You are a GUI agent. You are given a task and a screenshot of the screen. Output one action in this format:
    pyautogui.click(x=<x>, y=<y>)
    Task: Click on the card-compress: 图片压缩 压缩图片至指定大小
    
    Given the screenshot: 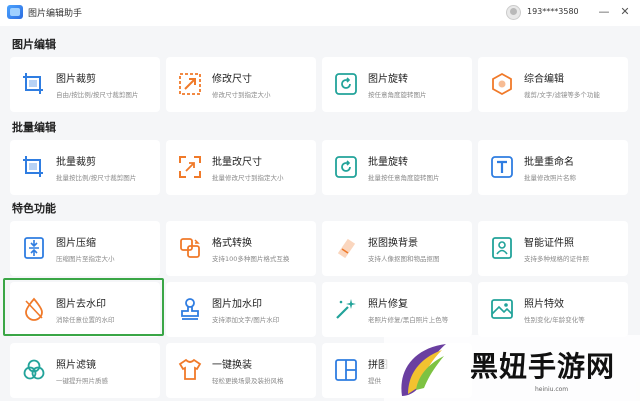 What is the action you would take?
    pyautogui.click(x=85, y=248)
    